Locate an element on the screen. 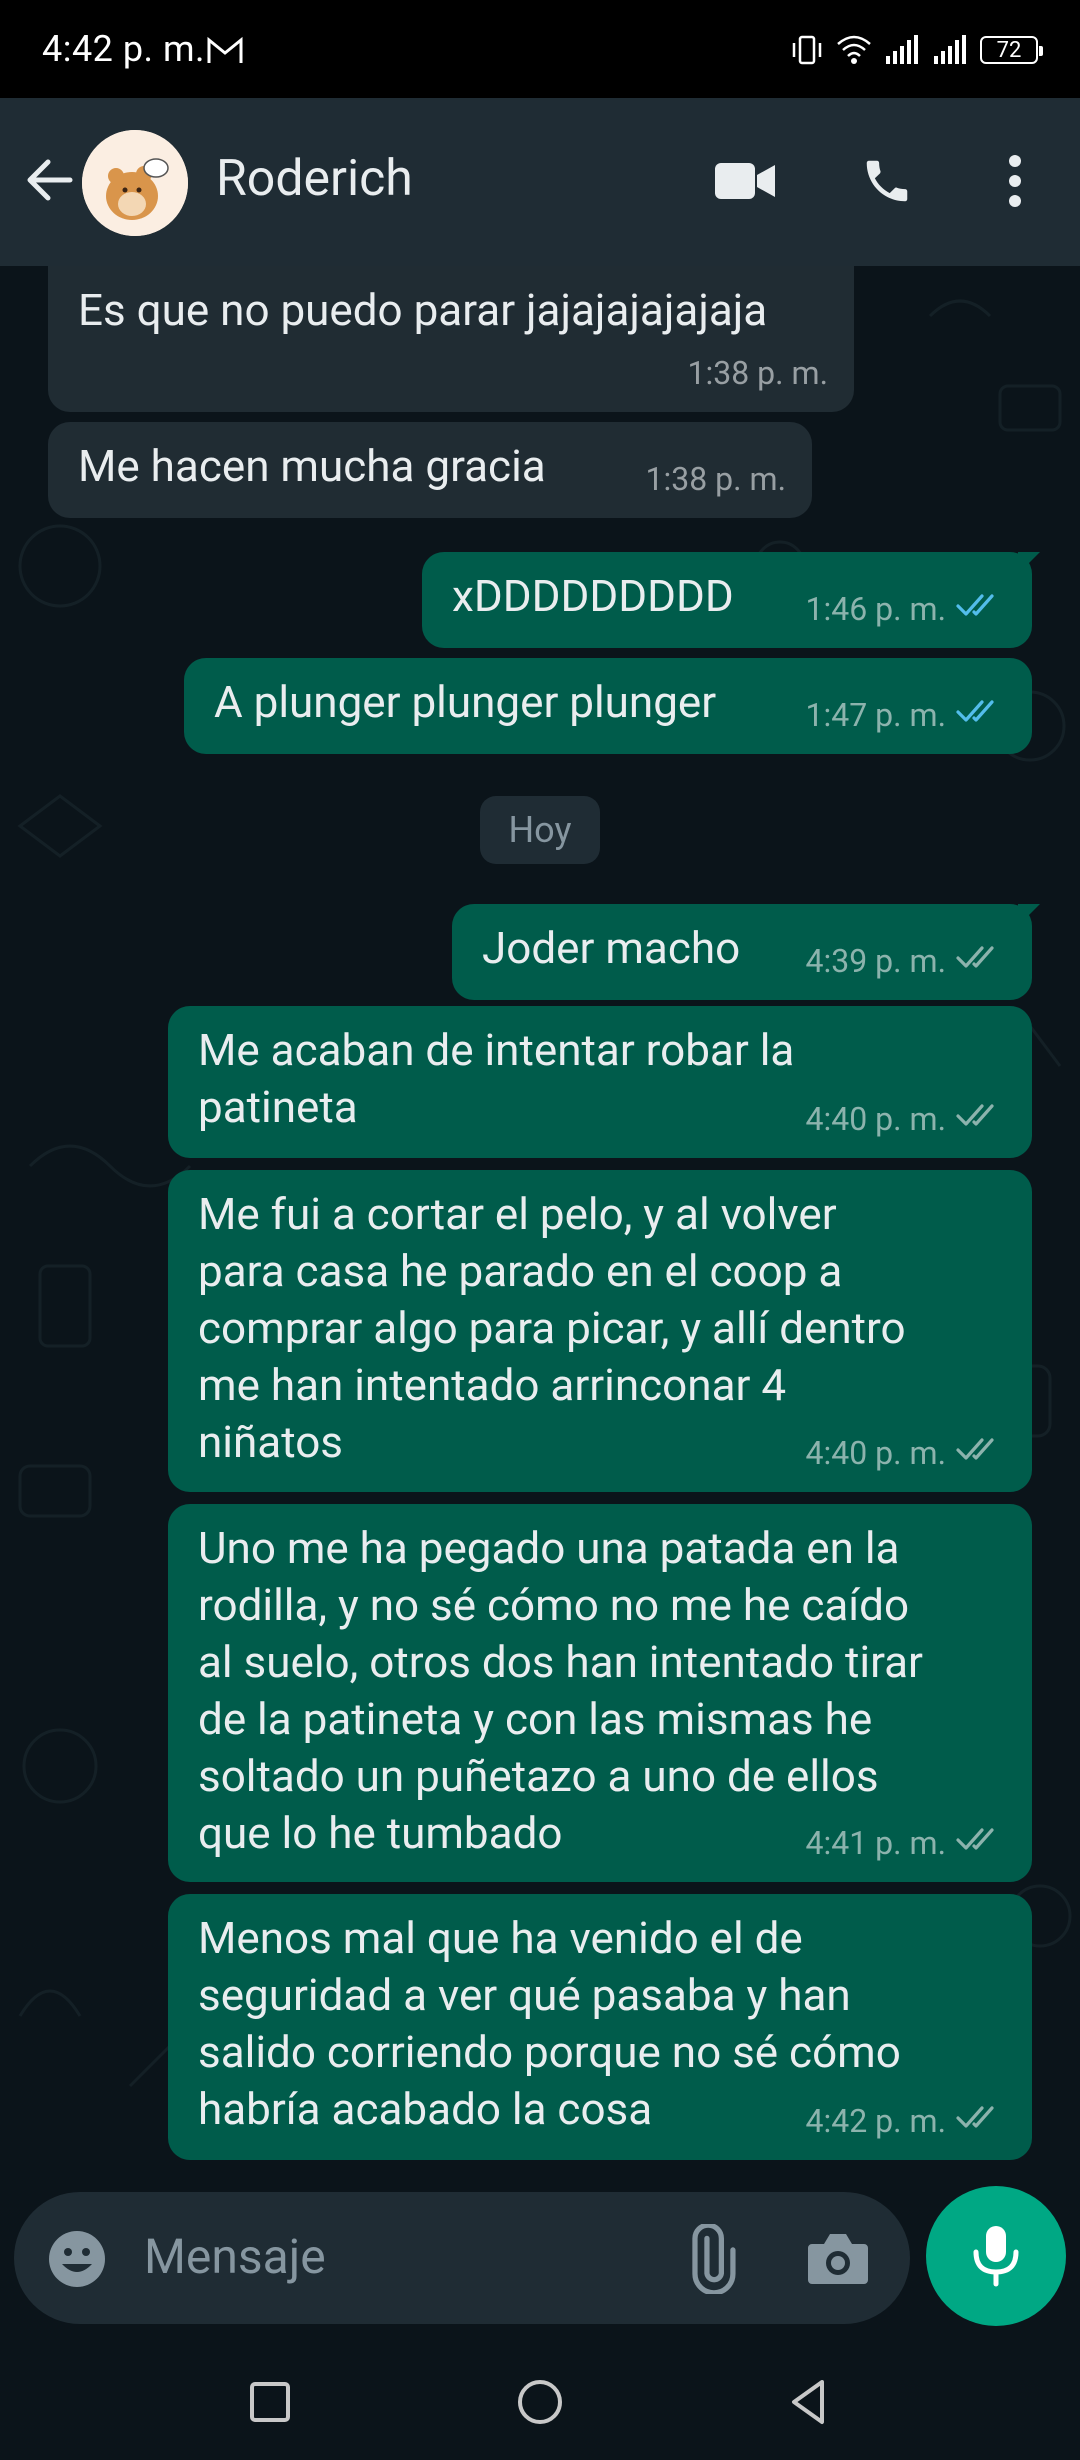 This screenshot has height=2460, width=1080. voice-call-button is located at coordinates (887, 181).